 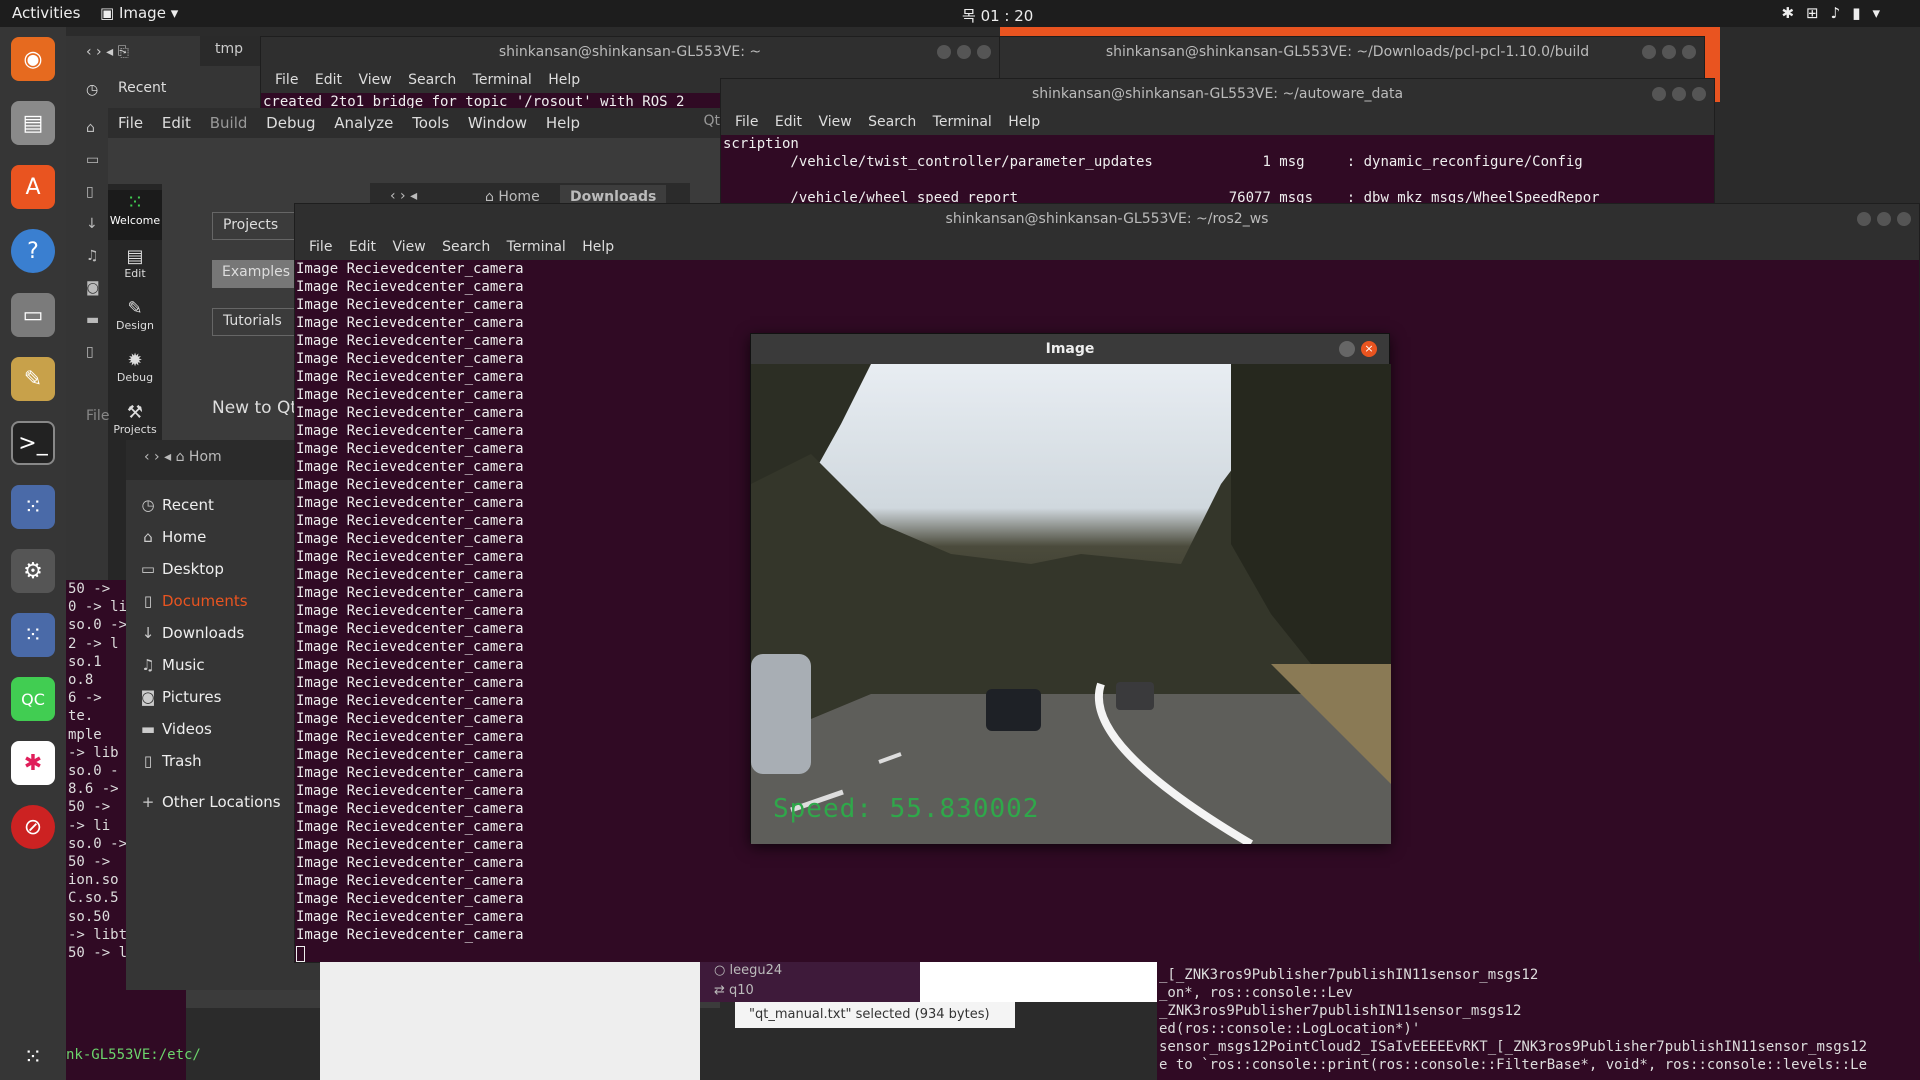 What do you see at coordinates (33, 699) in the screenshot?
I see `qt-creator-icon: QC` at bounding box center [33, 699].